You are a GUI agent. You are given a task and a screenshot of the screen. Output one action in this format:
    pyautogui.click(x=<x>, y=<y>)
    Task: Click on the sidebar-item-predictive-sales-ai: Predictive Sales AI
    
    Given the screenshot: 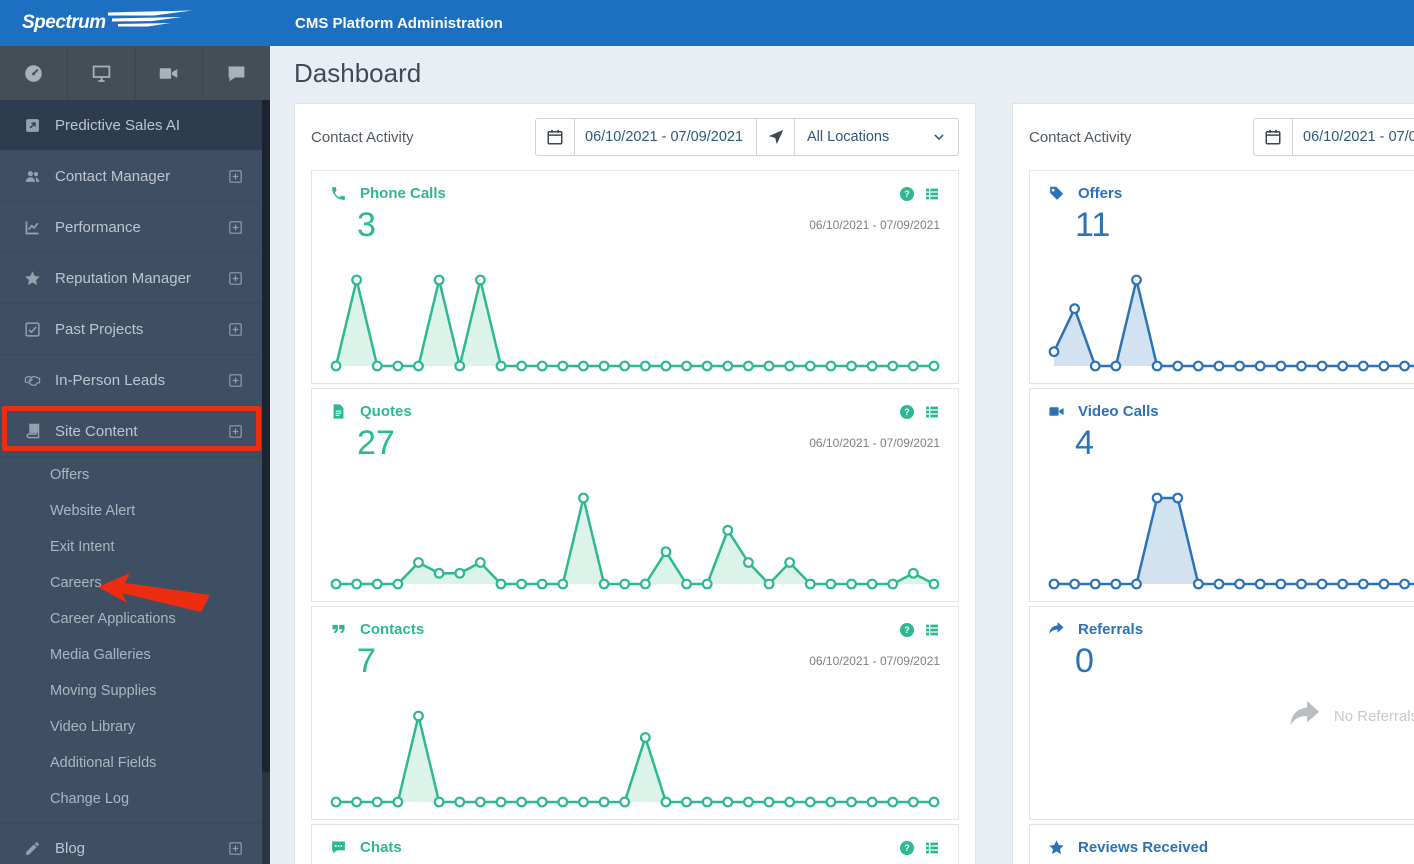 What is the action you would take?
    pyautogui.click(x=131, y=125)
    